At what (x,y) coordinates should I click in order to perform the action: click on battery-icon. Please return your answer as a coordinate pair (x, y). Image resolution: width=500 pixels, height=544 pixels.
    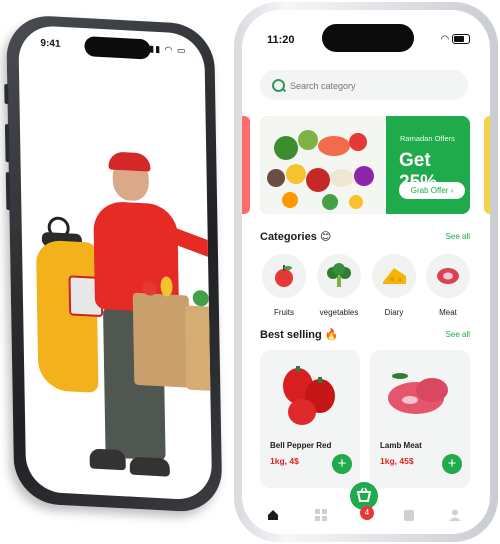
    Looking at the image, I should click on (461, 39).